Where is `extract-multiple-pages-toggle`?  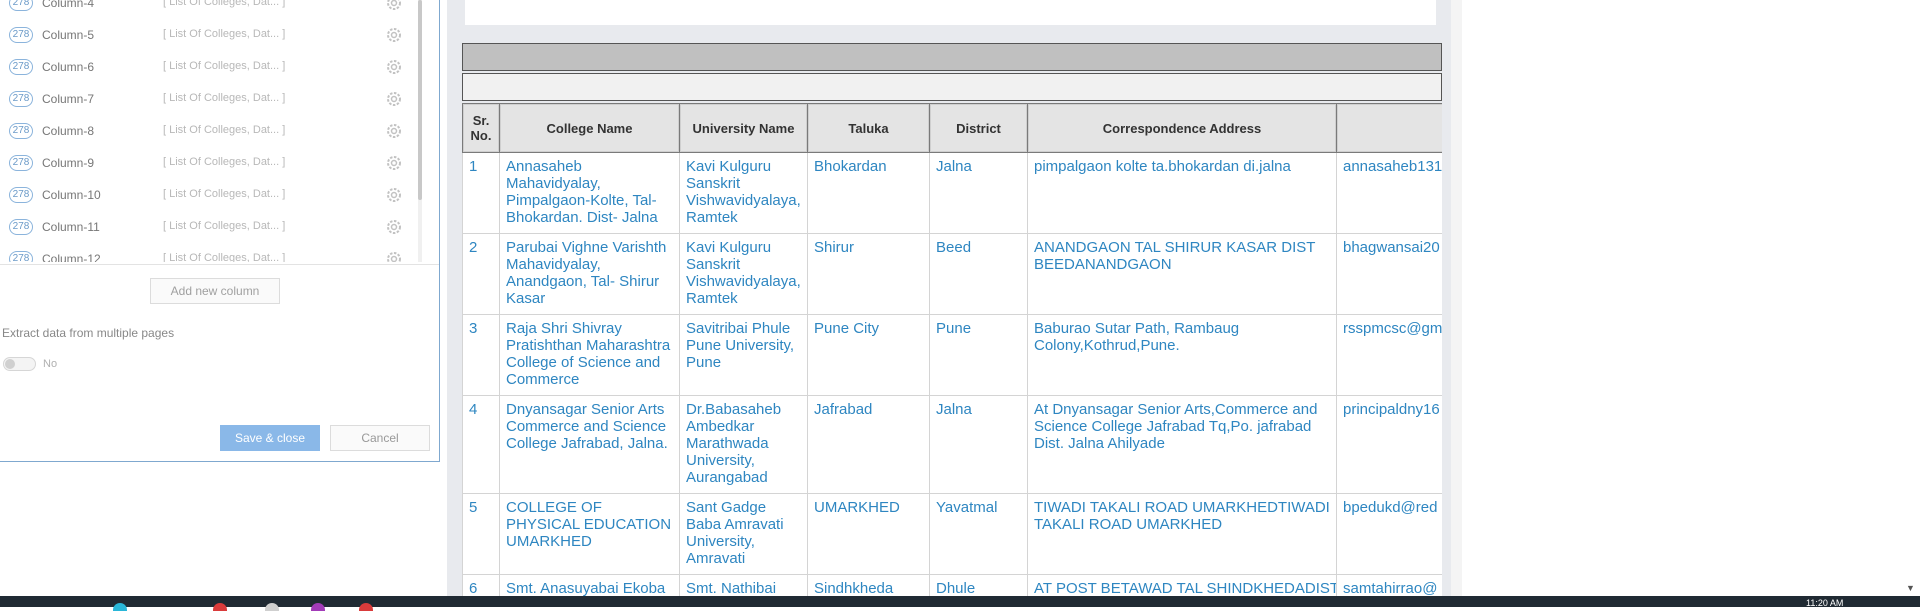 extract-multiple-pages-toggle is located at coordinates (19, 364).